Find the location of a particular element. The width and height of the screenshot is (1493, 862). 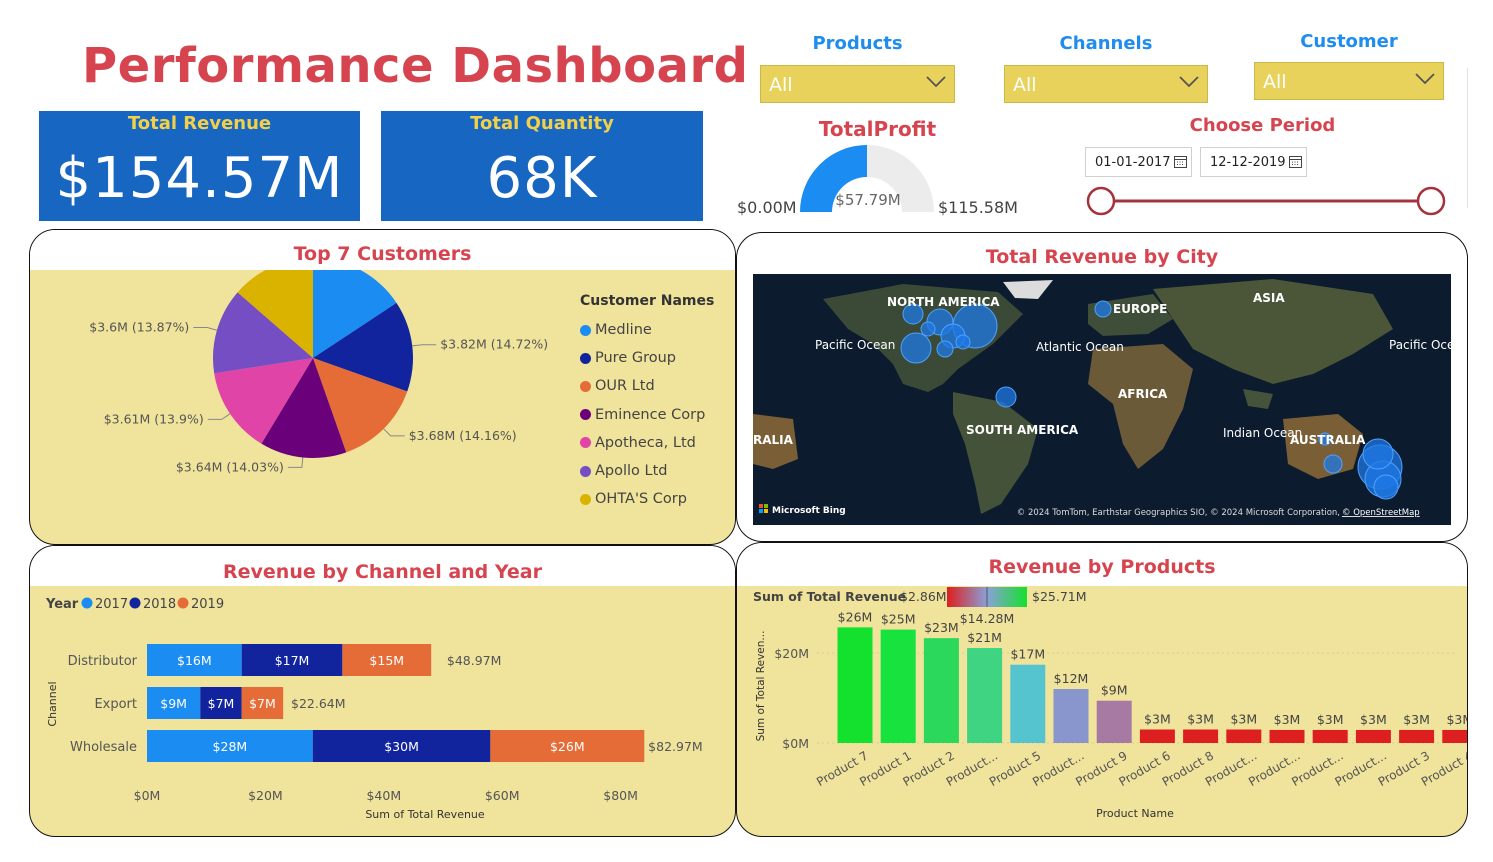

choose-period-title: Choose Period is located at coordinates (1262, 125).